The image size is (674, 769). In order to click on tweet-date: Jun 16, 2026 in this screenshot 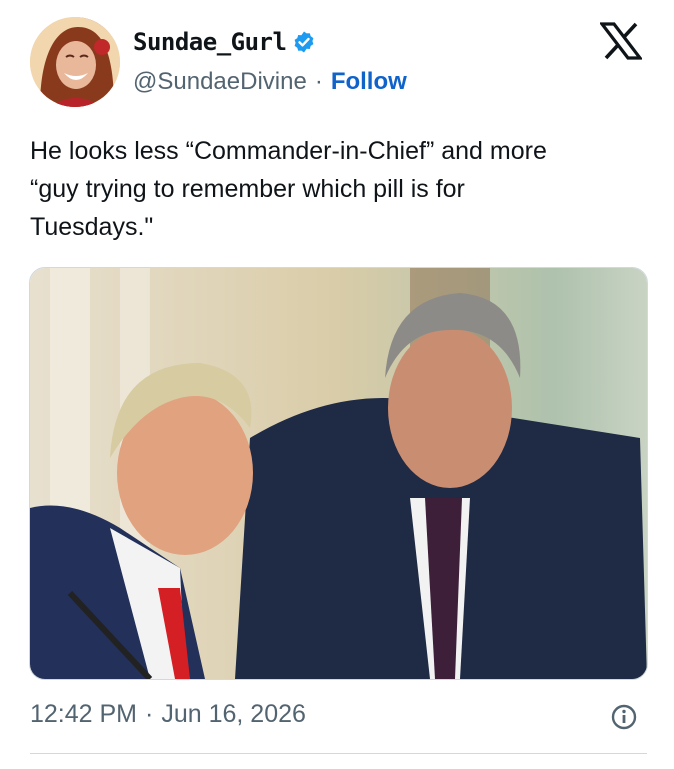, I will do `click(233, 714)`.